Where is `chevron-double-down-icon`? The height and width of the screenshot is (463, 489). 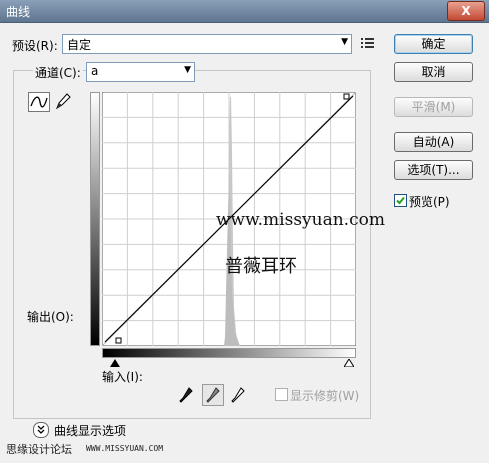 chevron-double-down-icon is located at coordinates (41, 429).